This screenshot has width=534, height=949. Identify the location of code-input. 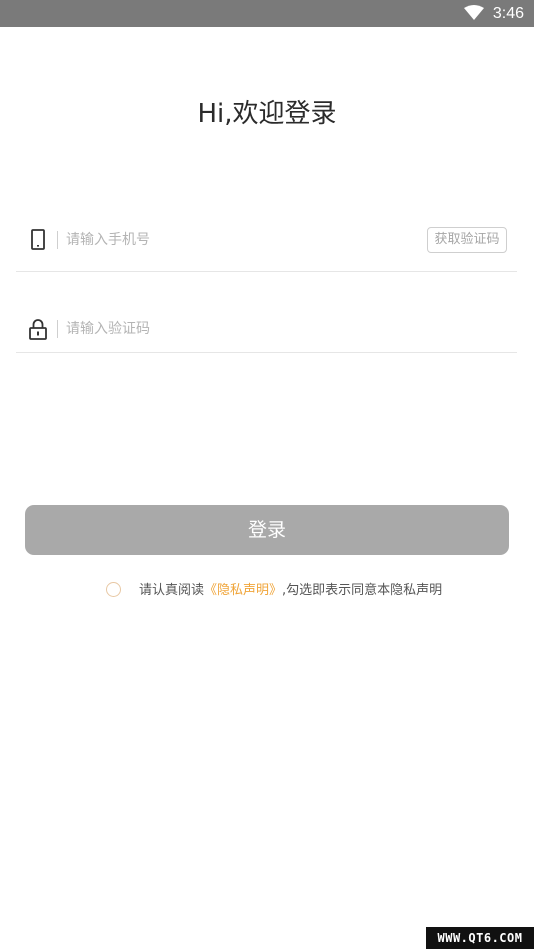
(216, 329).